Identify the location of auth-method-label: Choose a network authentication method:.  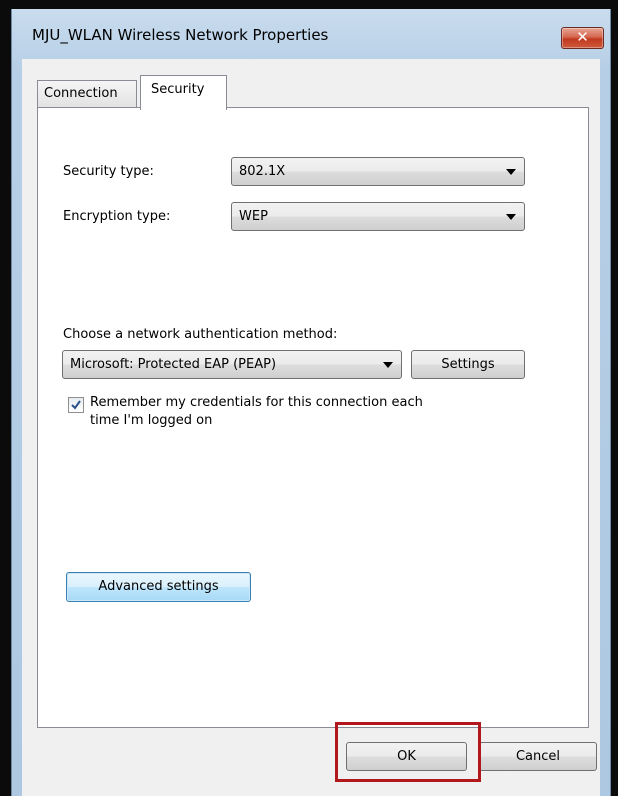
(200, 334).